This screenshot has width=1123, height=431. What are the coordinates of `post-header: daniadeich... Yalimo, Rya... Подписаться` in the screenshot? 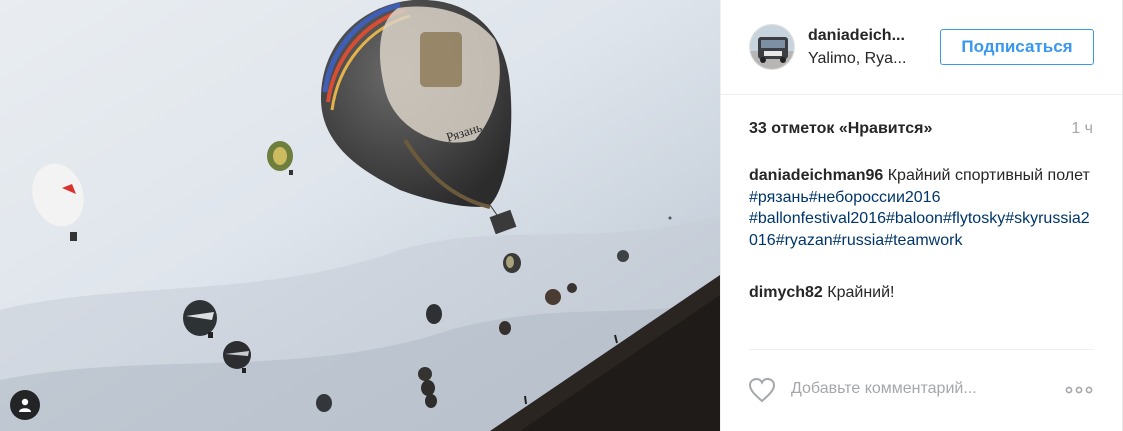 It's located at (921, 47).